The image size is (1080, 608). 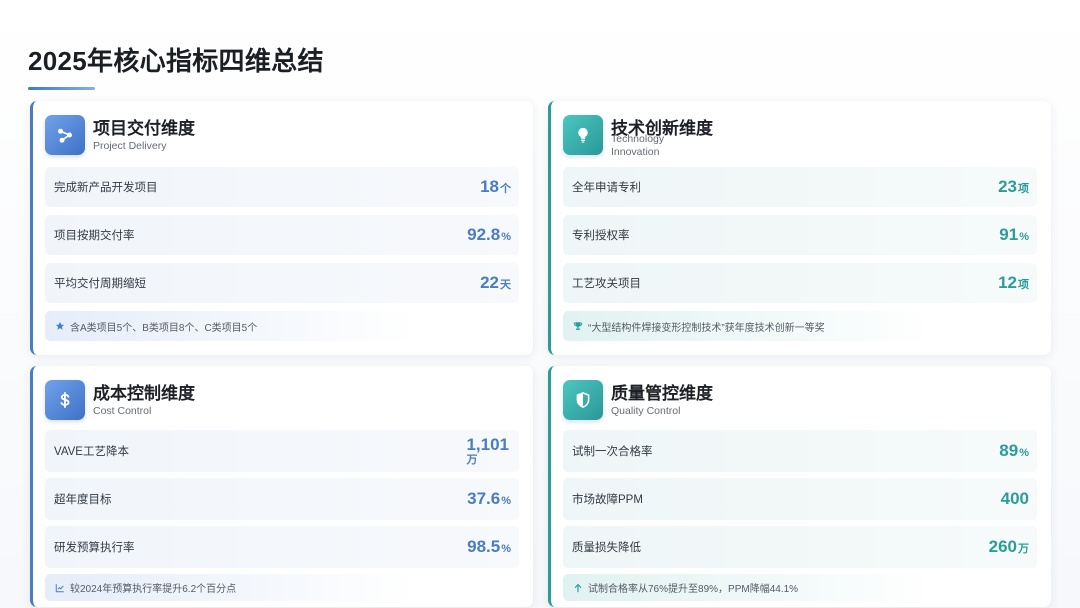 I want to click on metric-list: 全年申请专利 23 项 专利授权率 91% 工艺攻关项目 12 项, so click(x=800, y=235).